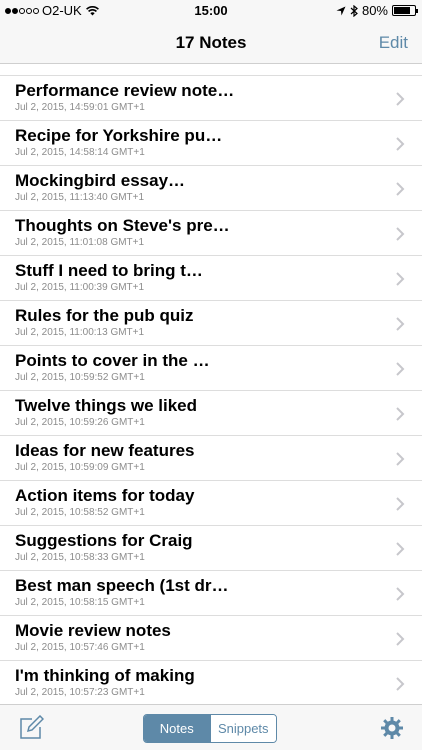  Describe the element at coordinates (105, 495) in the screenshot. I see `note-title: Action items for today` at that location.